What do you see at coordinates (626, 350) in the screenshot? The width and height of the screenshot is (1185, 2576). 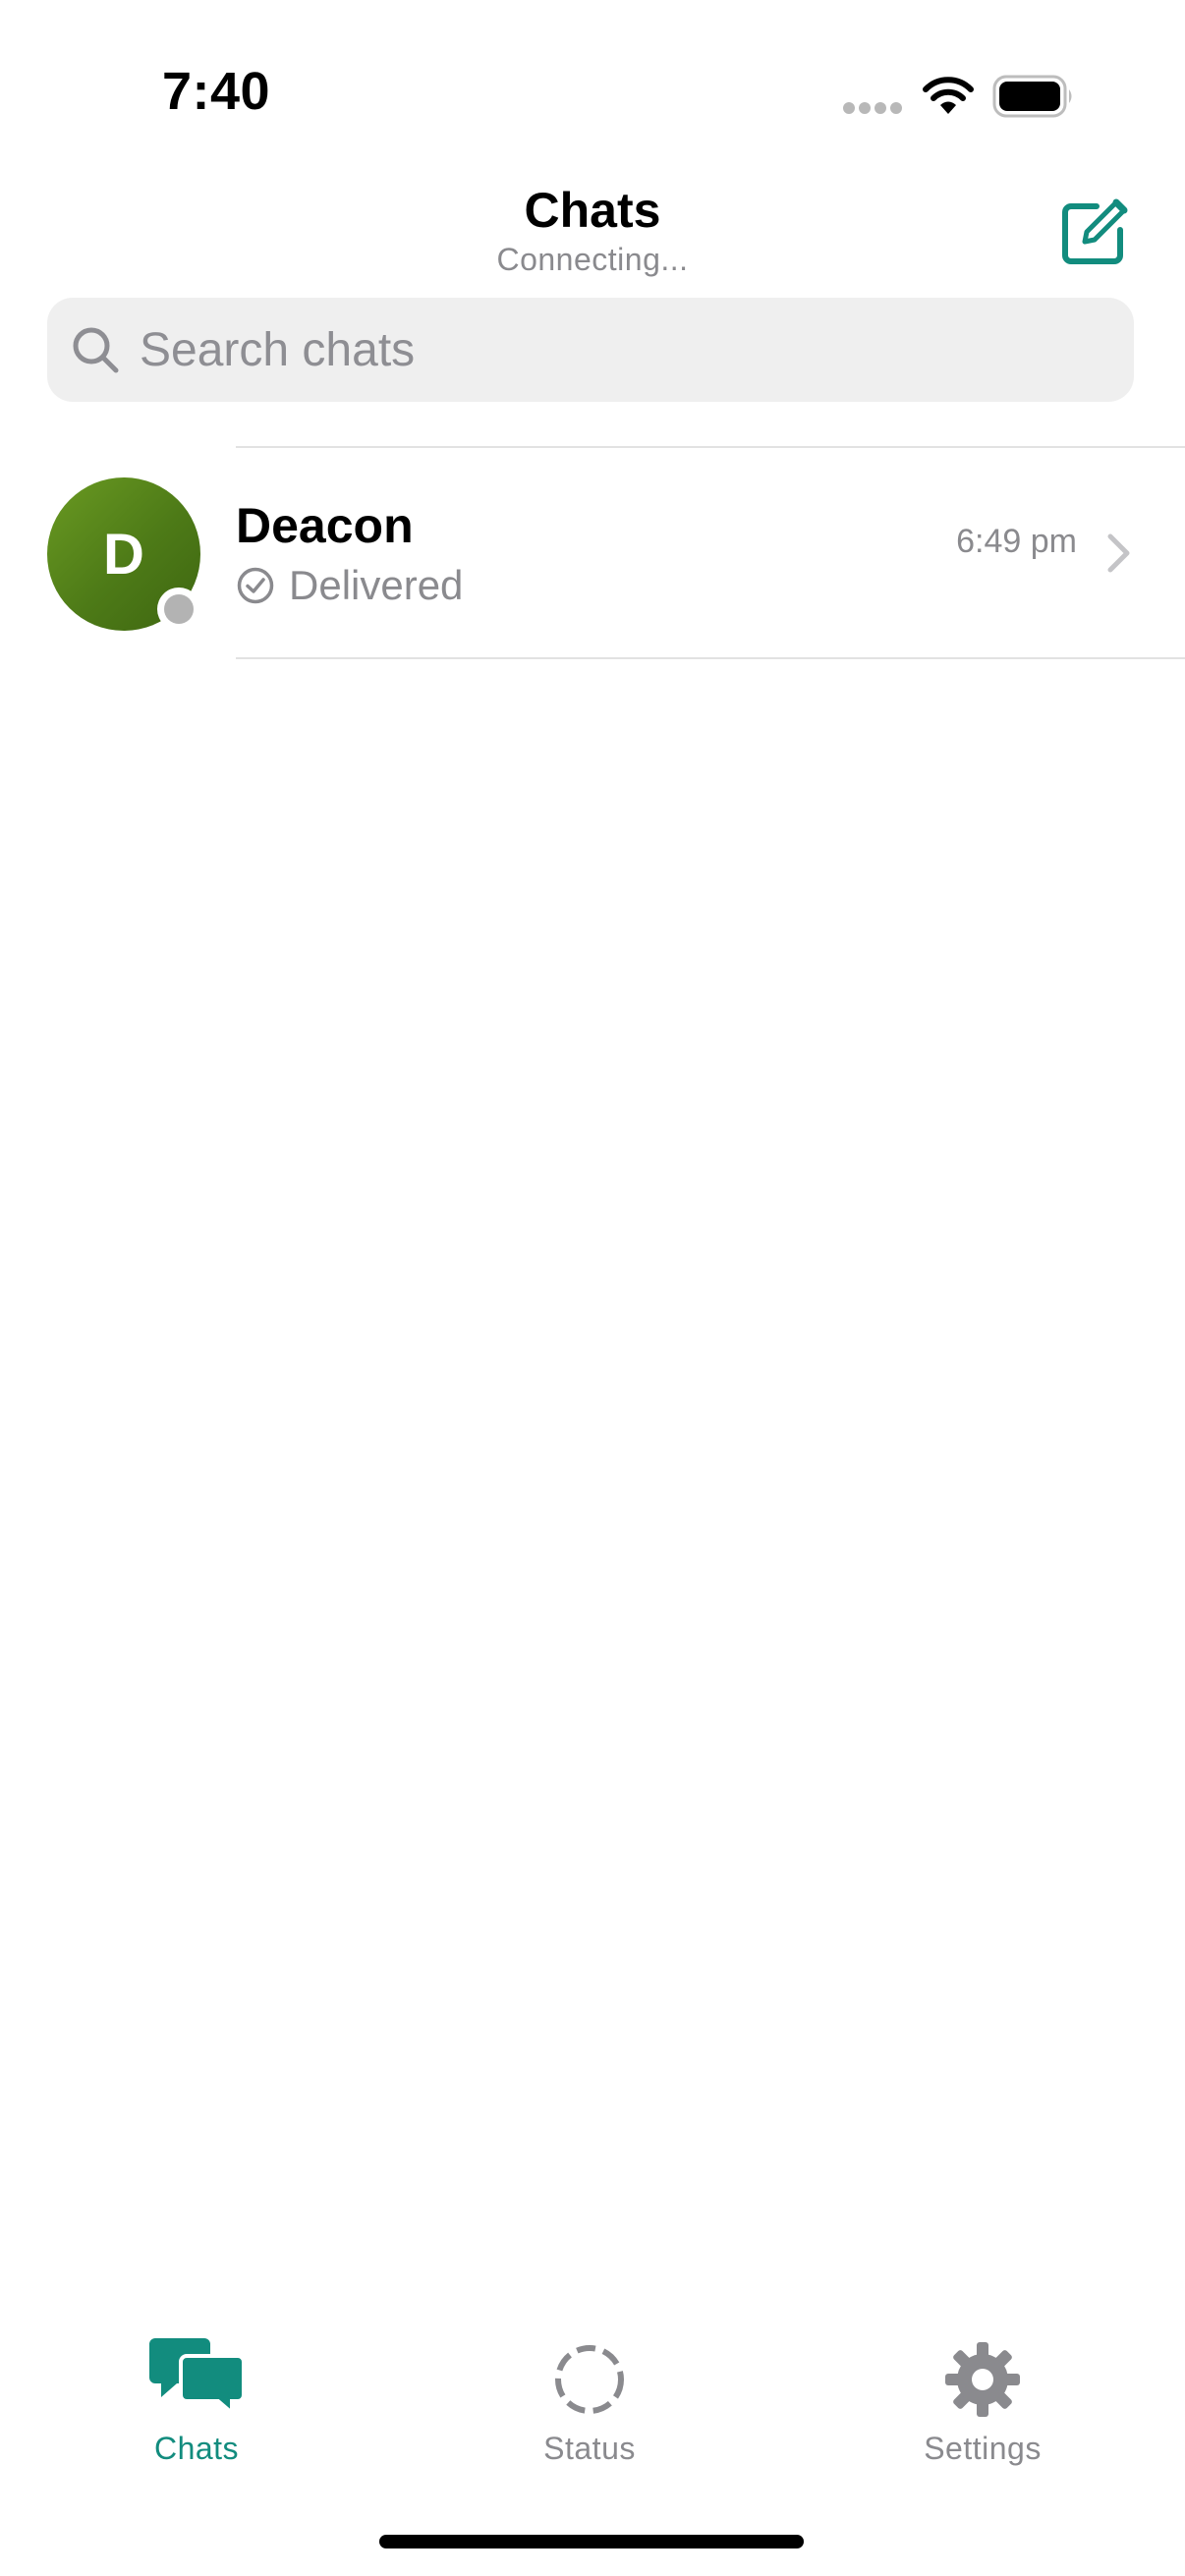 I see `search-input` at bounding box center [626, 350].